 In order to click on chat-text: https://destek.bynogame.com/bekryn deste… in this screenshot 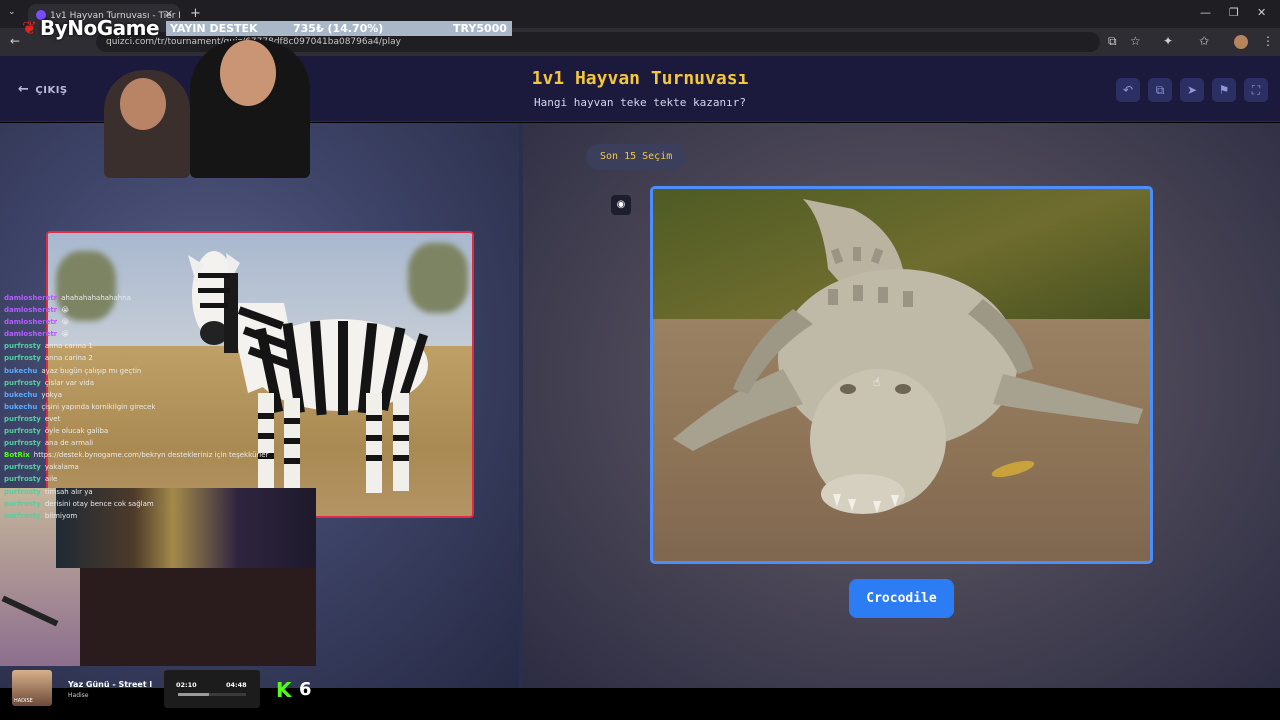, I will do `click(151, 455)`.